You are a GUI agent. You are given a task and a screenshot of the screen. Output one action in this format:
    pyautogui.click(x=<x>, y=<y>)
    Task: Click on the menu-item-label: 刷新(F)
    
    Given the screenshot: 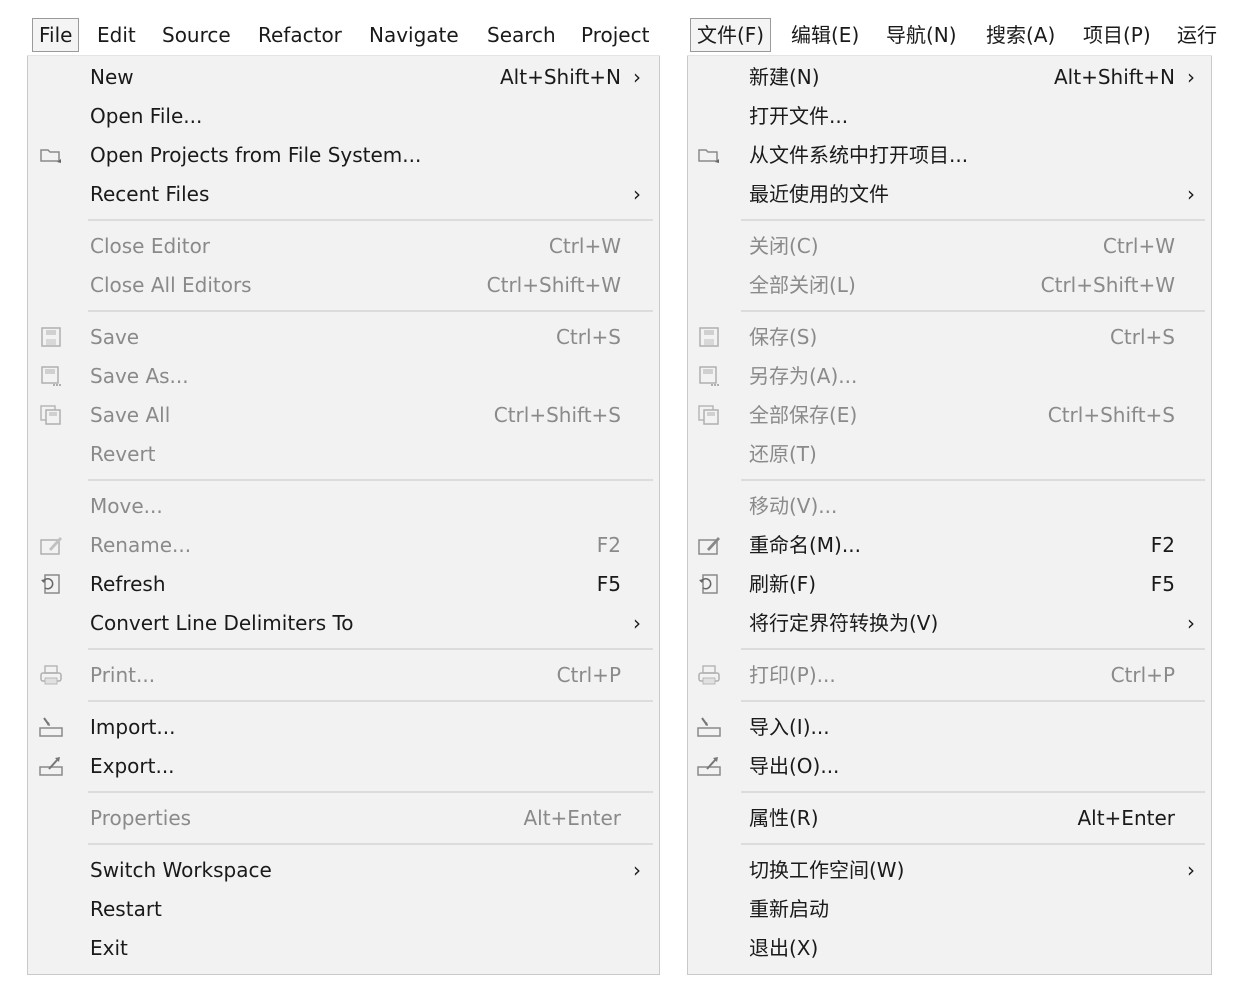 What is the action you would take?
    pyautogui.click(x=783, y=584)
    